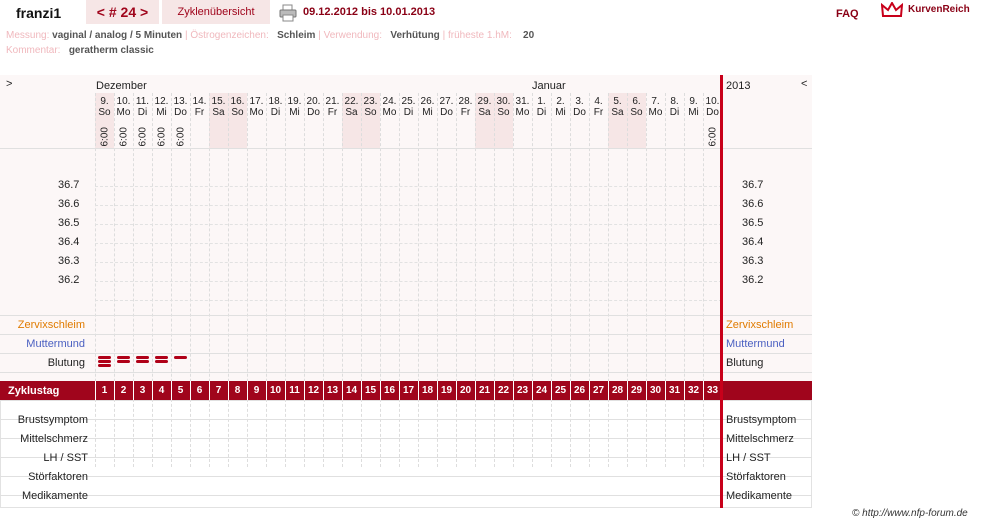 Image resolution: width=981 pixels, height=525 pixels. I want to click on day-date: 9., so click(104, 101).